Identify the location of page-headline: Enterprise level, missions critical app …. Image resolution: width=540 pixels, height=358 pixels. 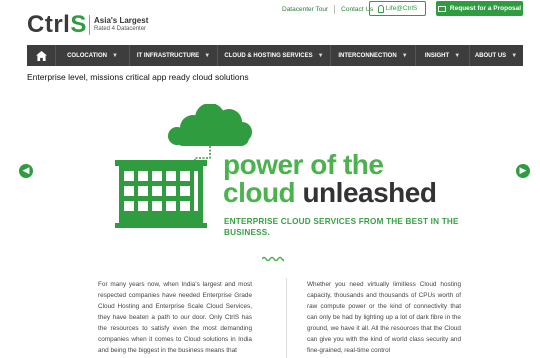
(138, 77).